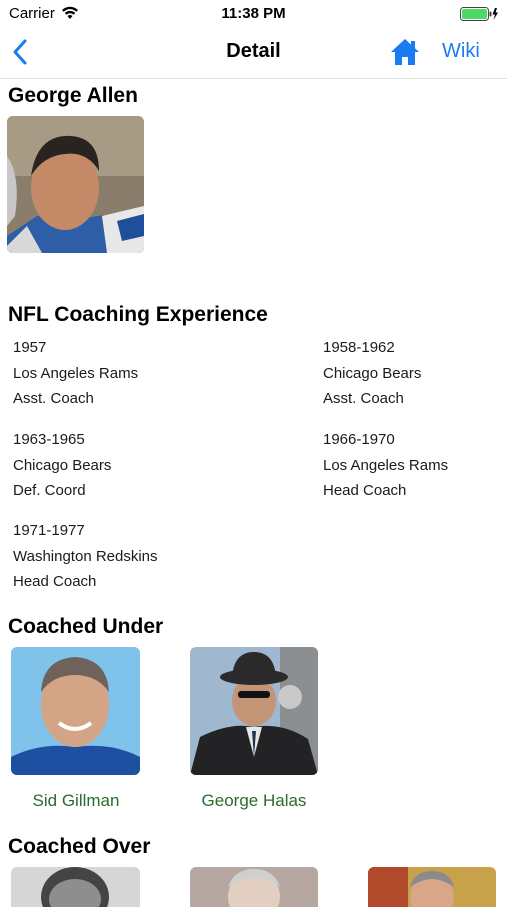  Describe the element at coordinates (254, 711) in the screenshot. I see `coach-photo-george-halas` at that location.